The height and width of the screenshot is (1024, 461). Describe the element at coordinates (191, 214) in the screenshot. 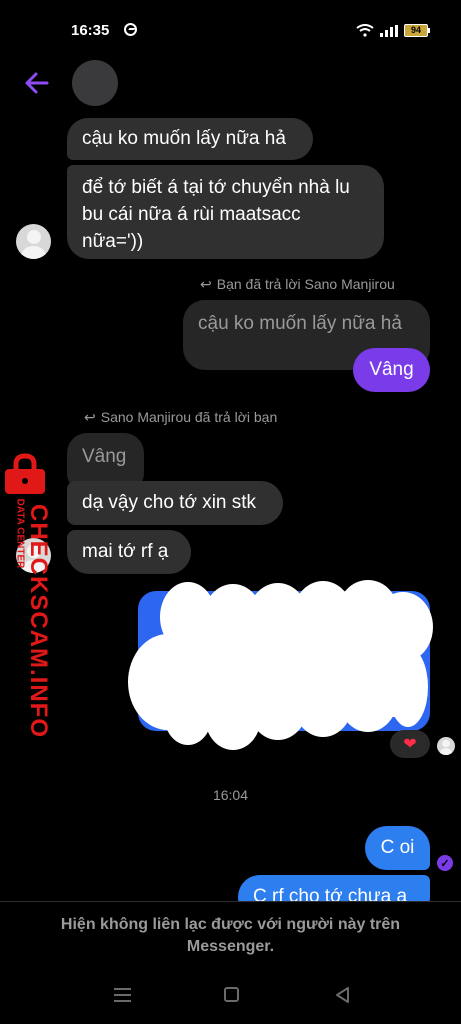

I see `message-text: bu cái nữa á rùi maatsacc` at that location.